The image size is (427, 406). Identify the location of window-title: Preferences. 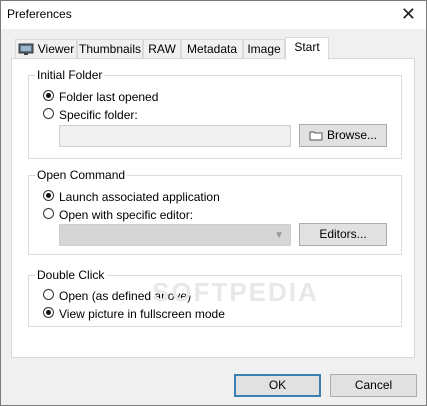
(39, 14).